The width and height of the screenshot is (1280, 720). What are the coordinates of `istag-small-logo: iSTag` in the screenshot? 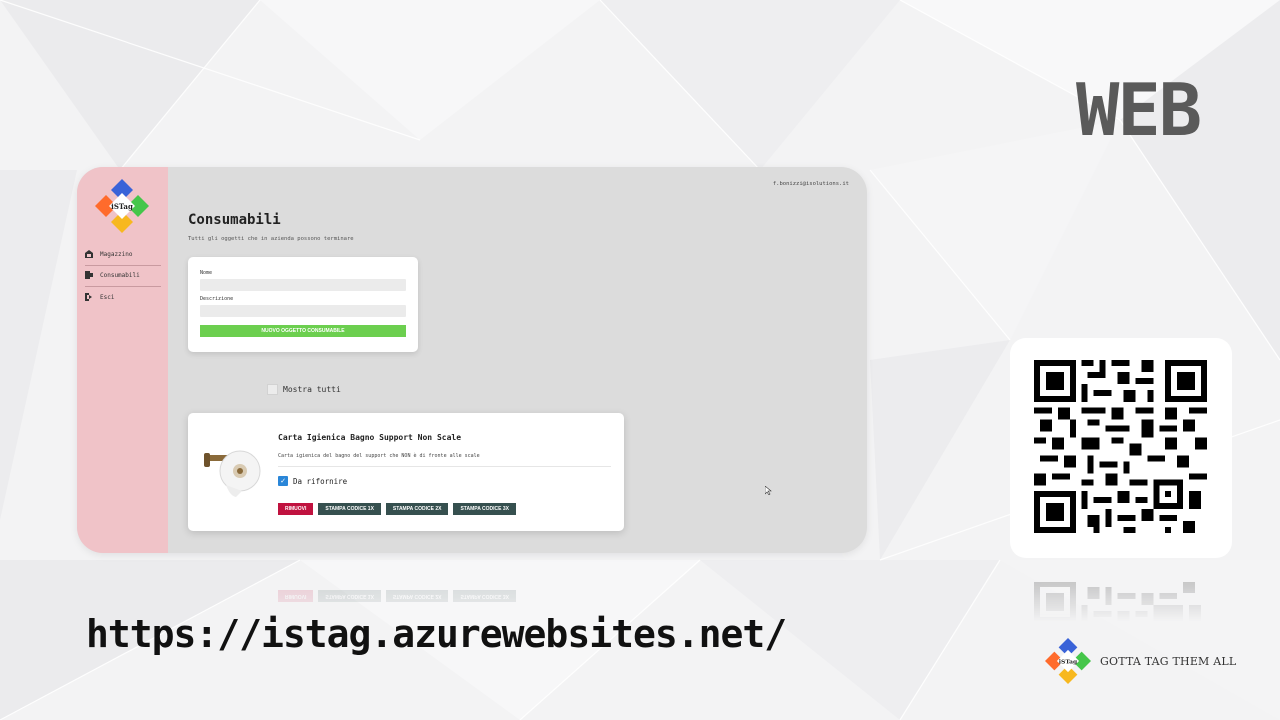 It's located at (1068, 661).